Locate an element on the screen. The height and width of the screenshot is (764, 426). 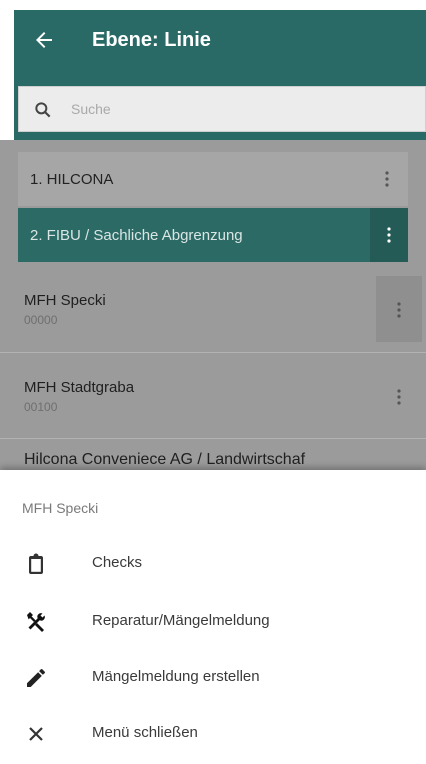
menu-item-close: Menü schließen is located at coordinates (213, 734).